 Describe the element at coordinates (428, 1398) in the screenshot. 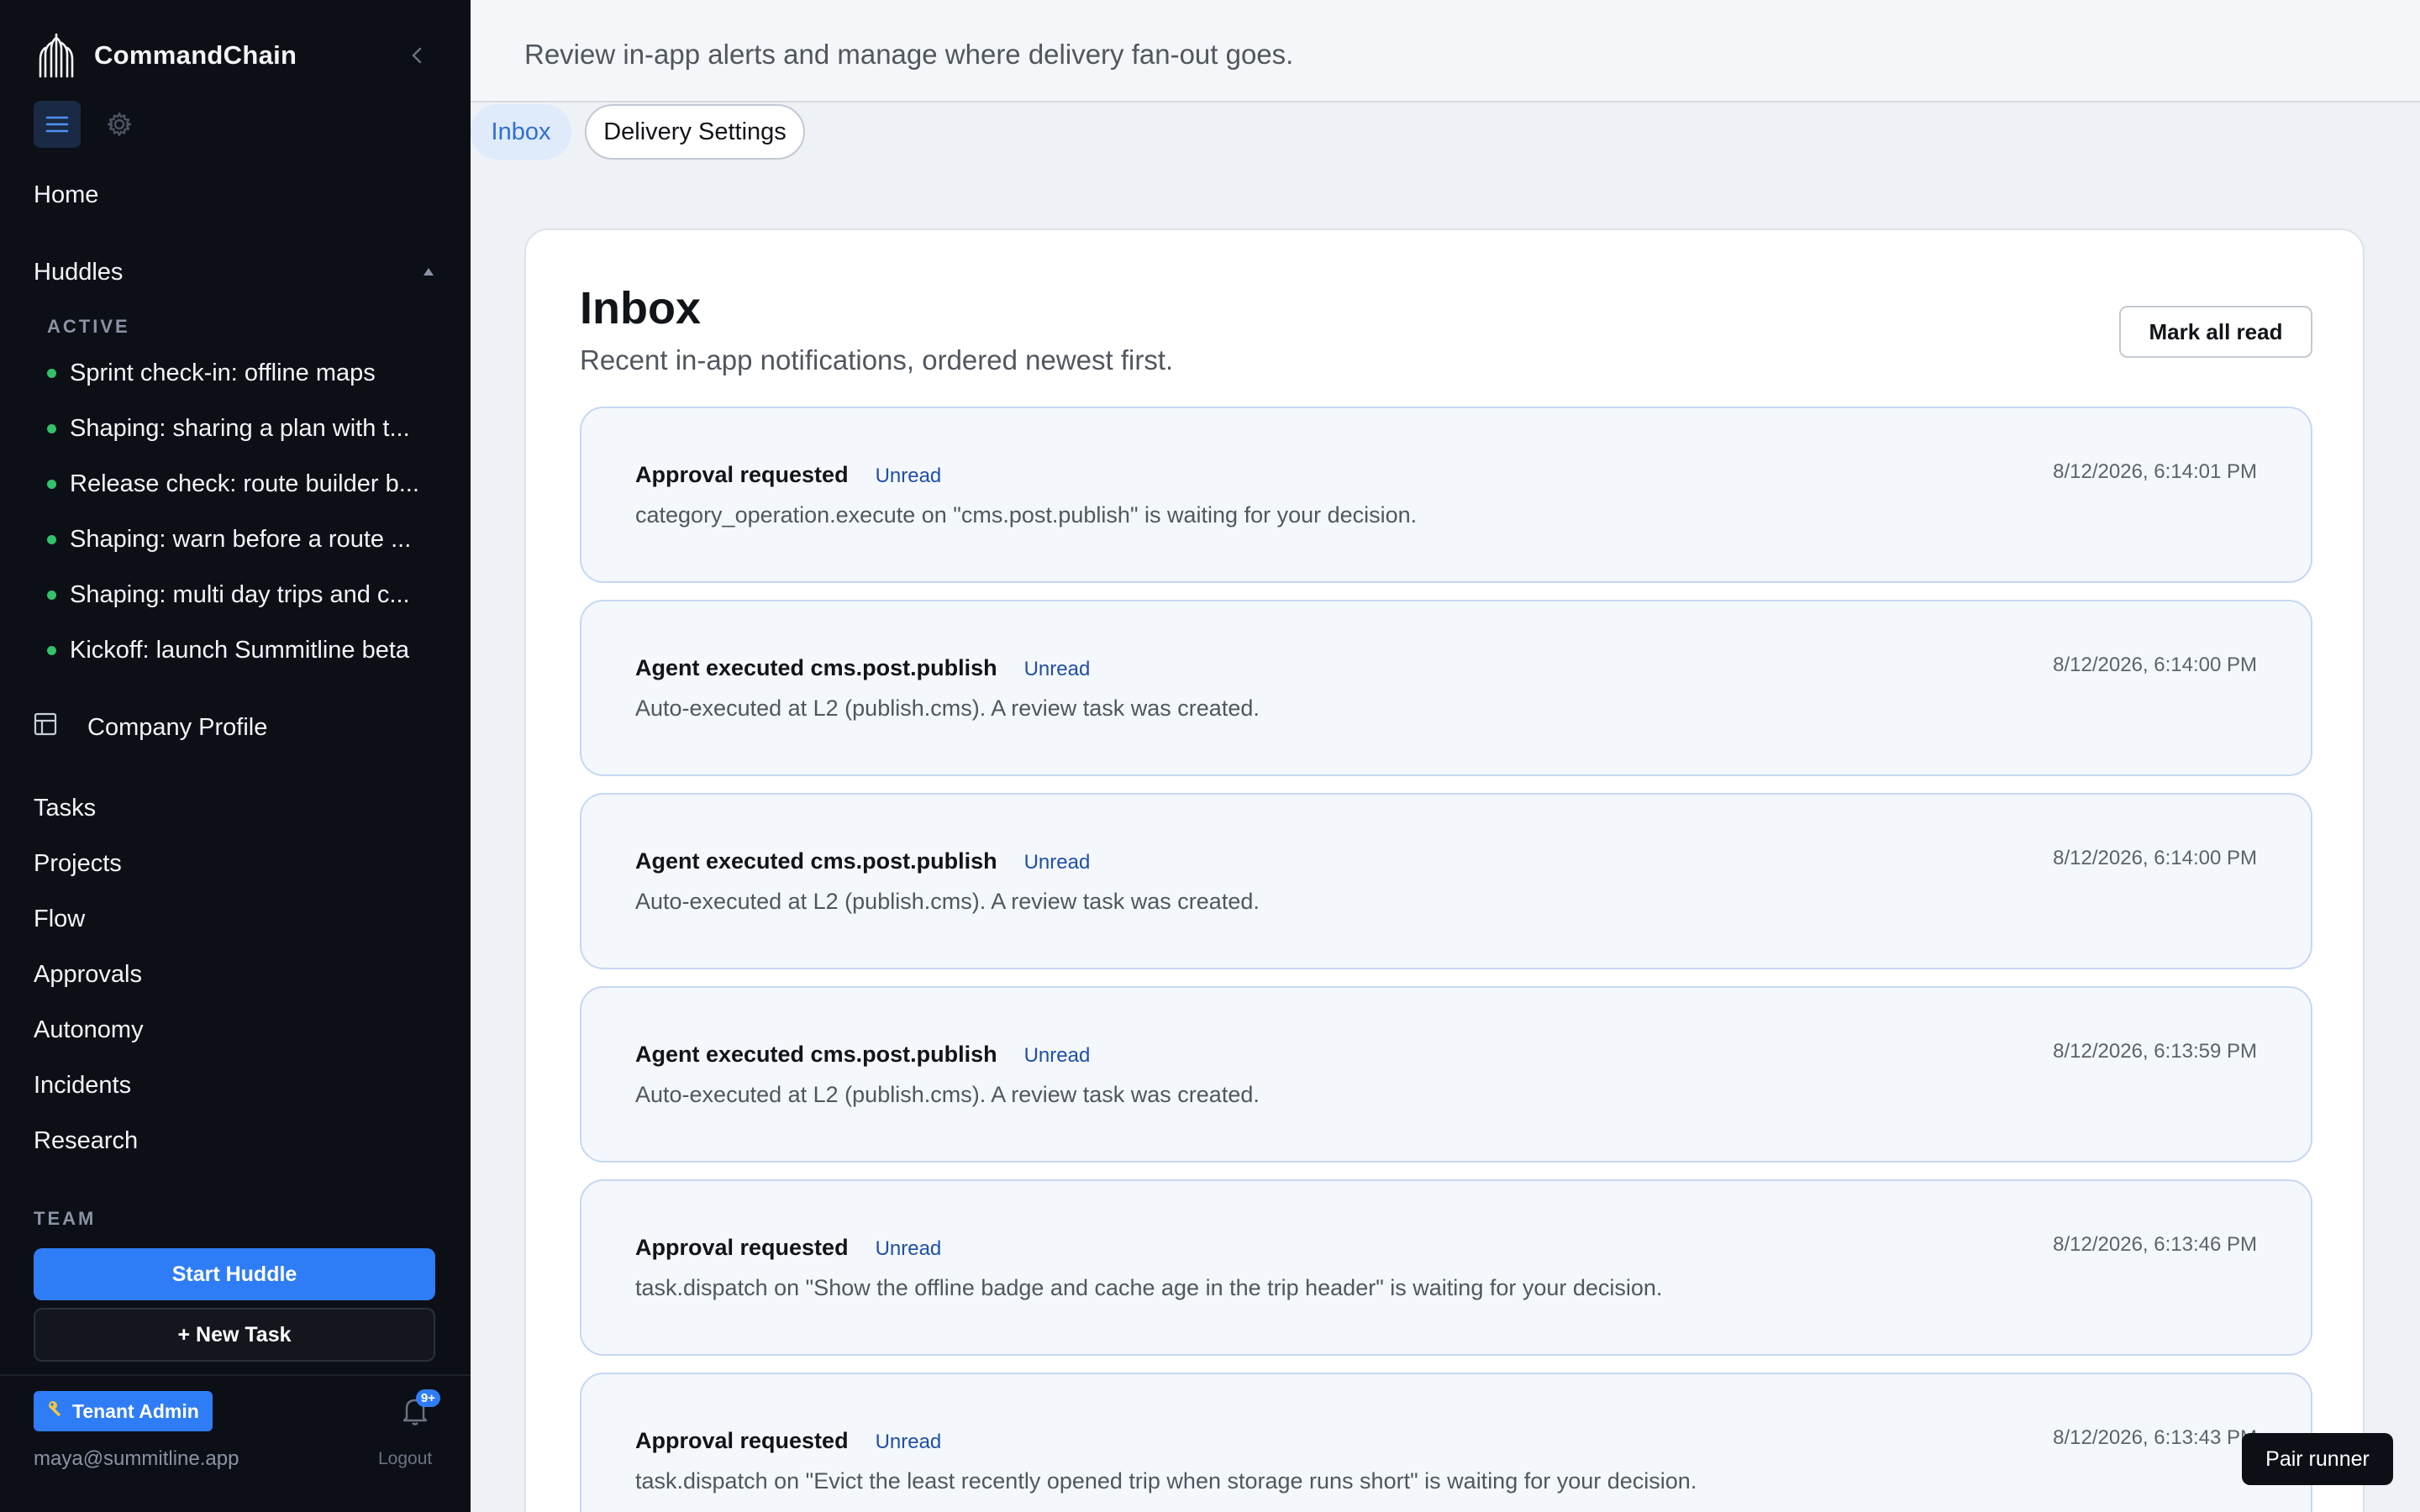

I see `notification-count-badge: 9+` at that location.